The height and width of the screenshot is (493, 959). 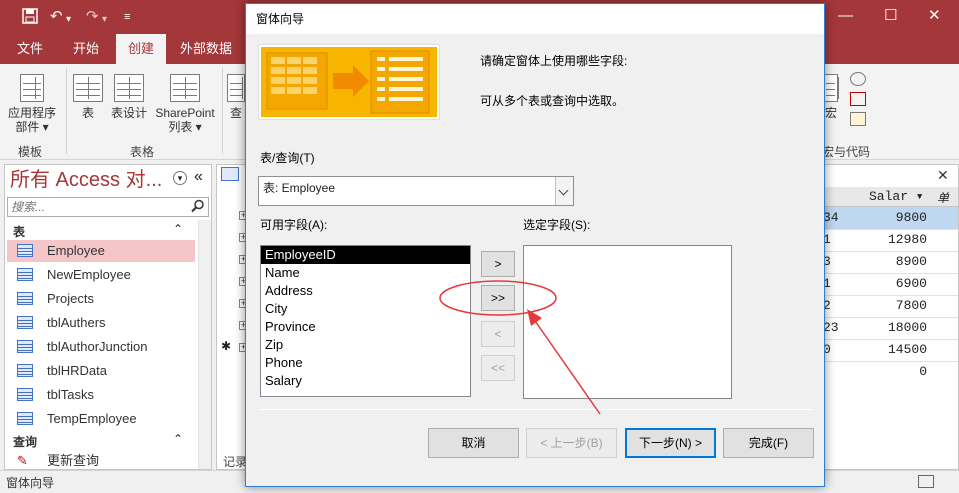 What do you see at coordinates (101, 275) in the screenshot?
I see `nav-item-newemployee: NewEmployee` at bounding box center [101, 275].